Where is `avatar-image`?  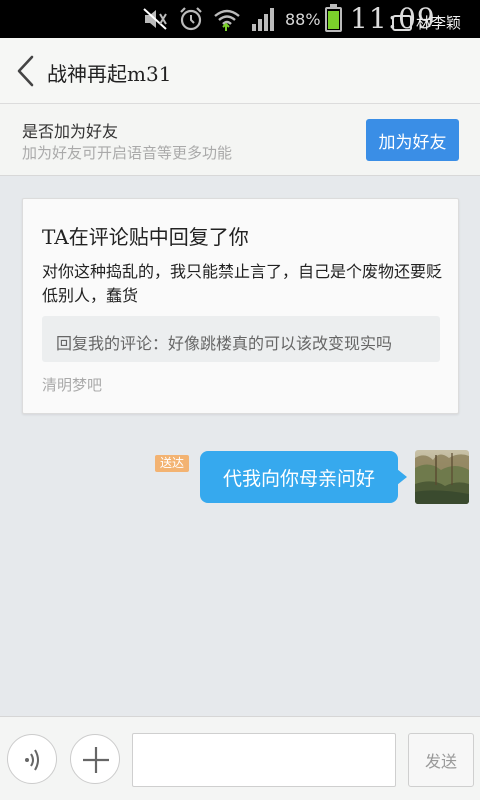 avatar-image is located at coordinates (442, 477).